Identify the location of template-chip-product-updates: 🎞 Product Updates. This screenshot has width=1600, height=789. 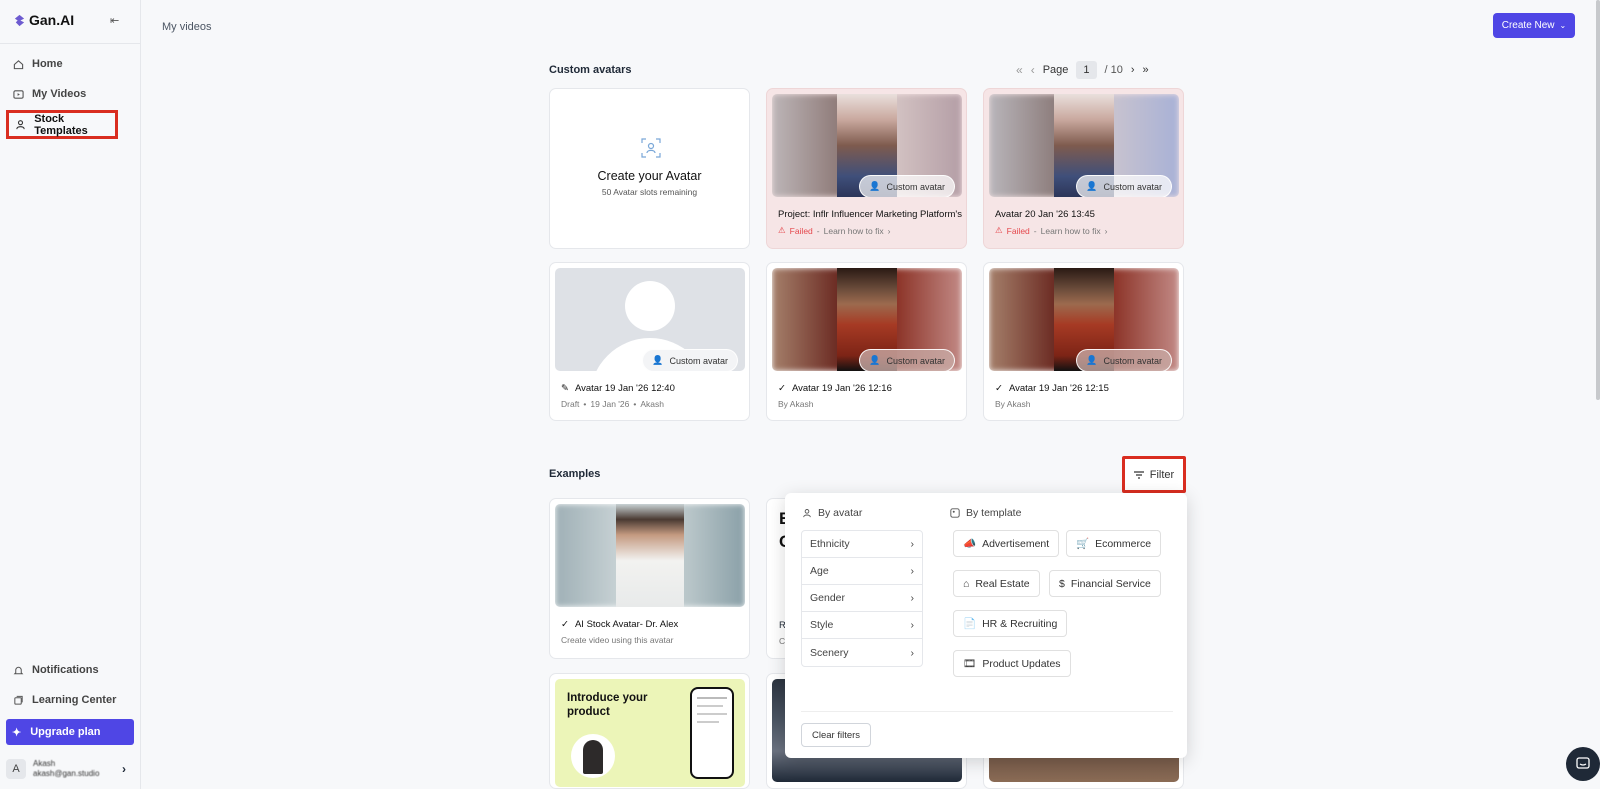
(1012, 663).